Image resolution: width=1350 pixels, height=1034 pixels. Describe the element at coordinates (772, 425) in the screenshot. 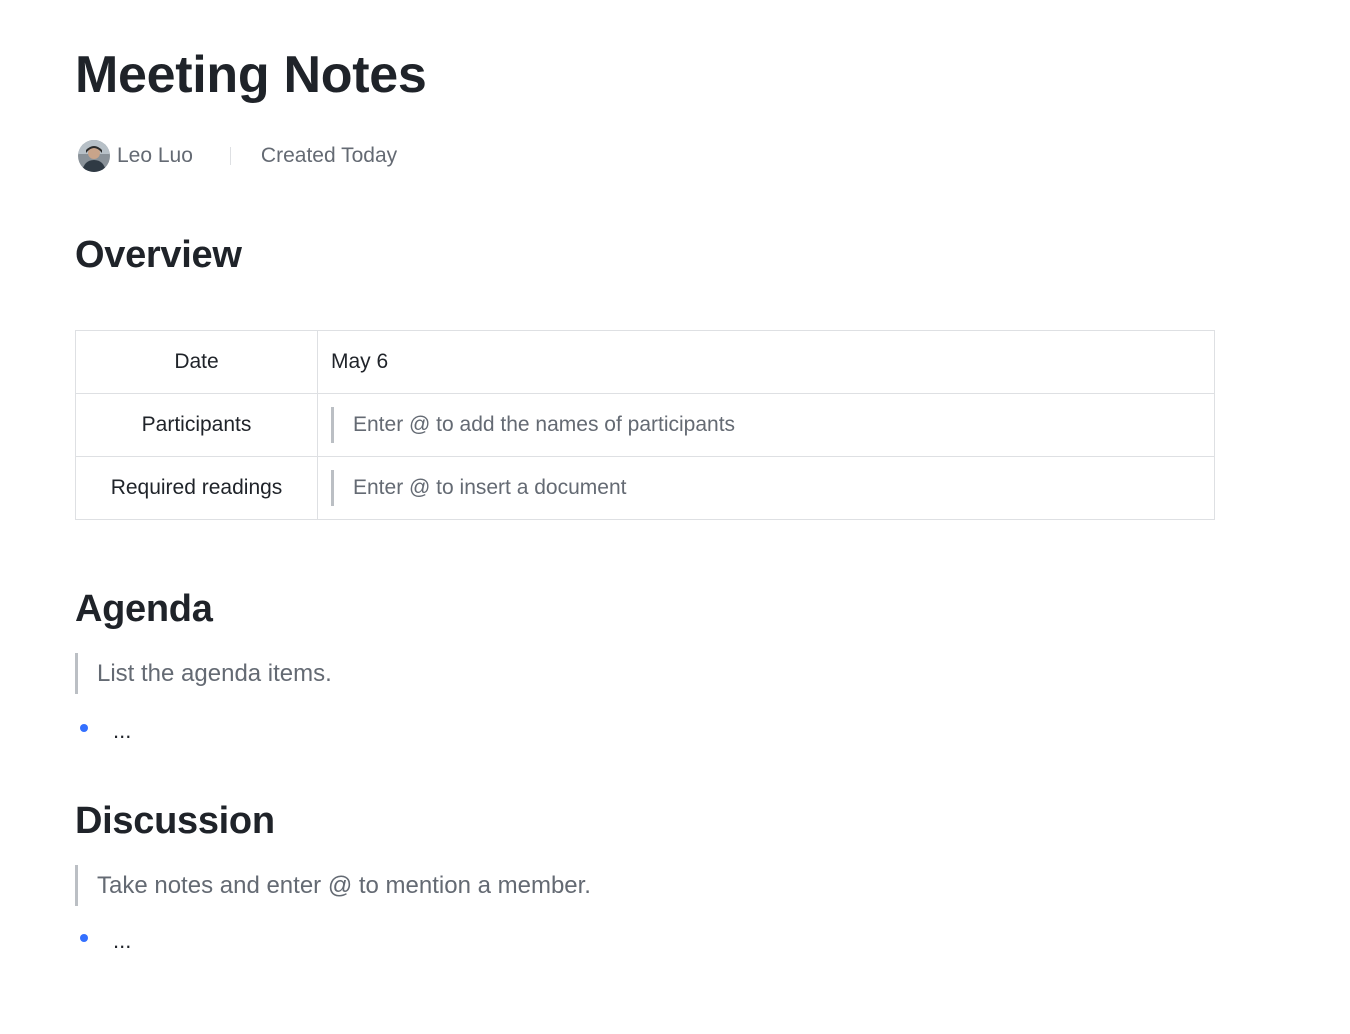

I see `participants-placeholder: Enter @ to add the names of participants` at that location.